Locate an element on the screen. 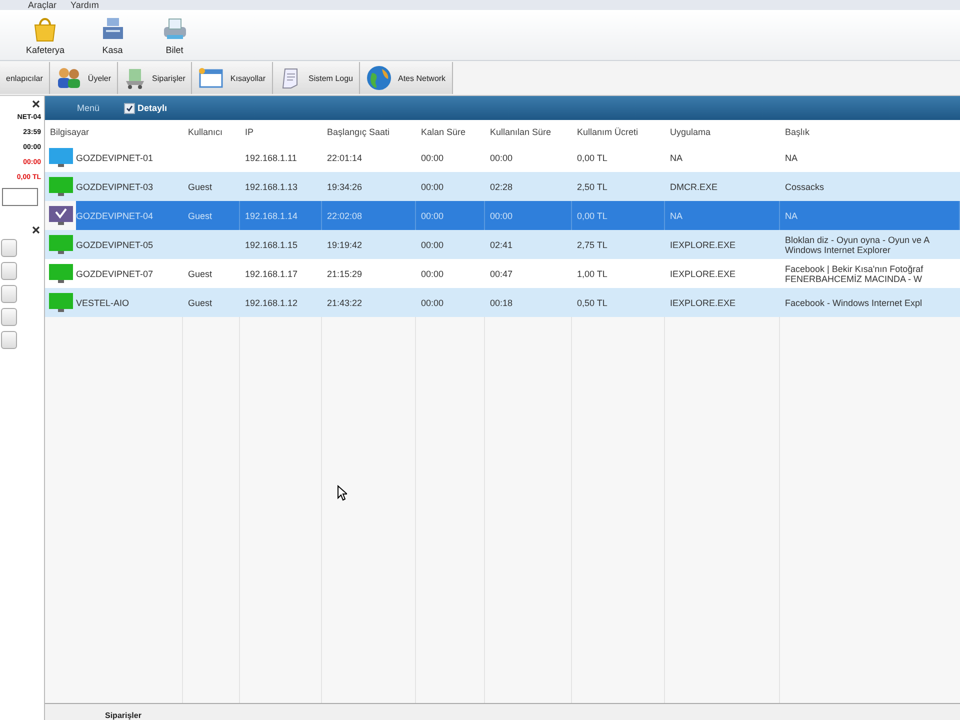  tab: Ates Network is located at coordinates (406, 78).